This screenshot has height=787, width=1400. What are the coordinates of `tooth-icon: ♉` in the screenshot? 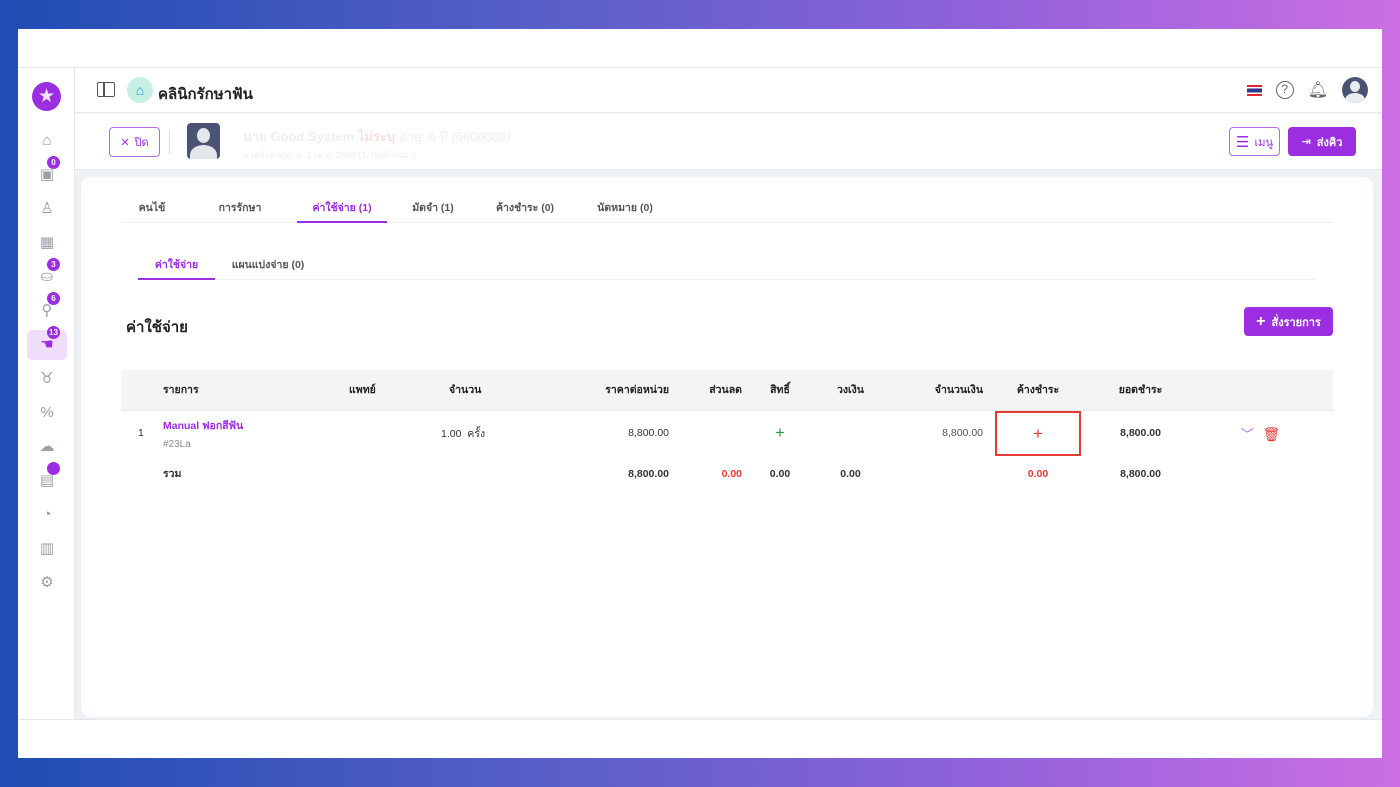 It's located at (47, 378).